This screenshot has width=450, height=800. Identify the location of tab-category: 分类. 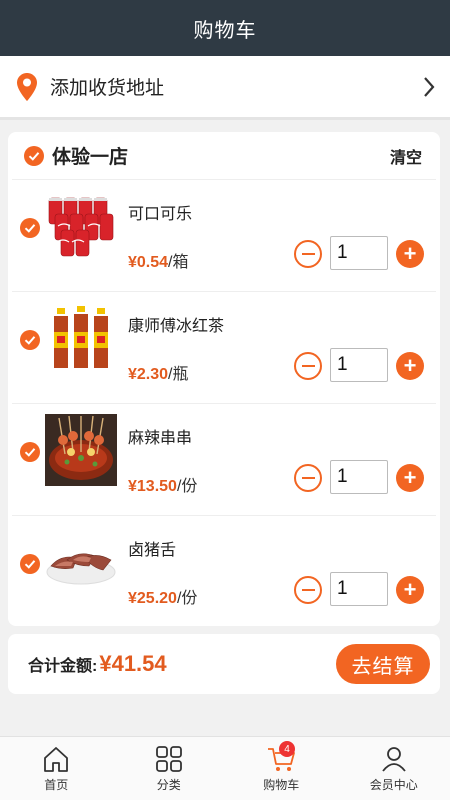
(169, 768).